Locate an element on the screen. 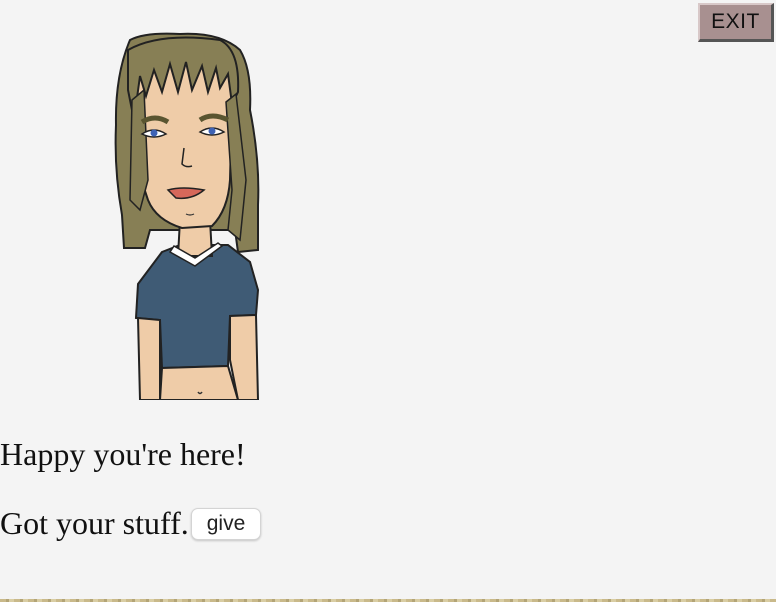 The width and height of the screenshot is (776, 602). stuff-text: Got your stuff. is located at coordinates (94, 523).